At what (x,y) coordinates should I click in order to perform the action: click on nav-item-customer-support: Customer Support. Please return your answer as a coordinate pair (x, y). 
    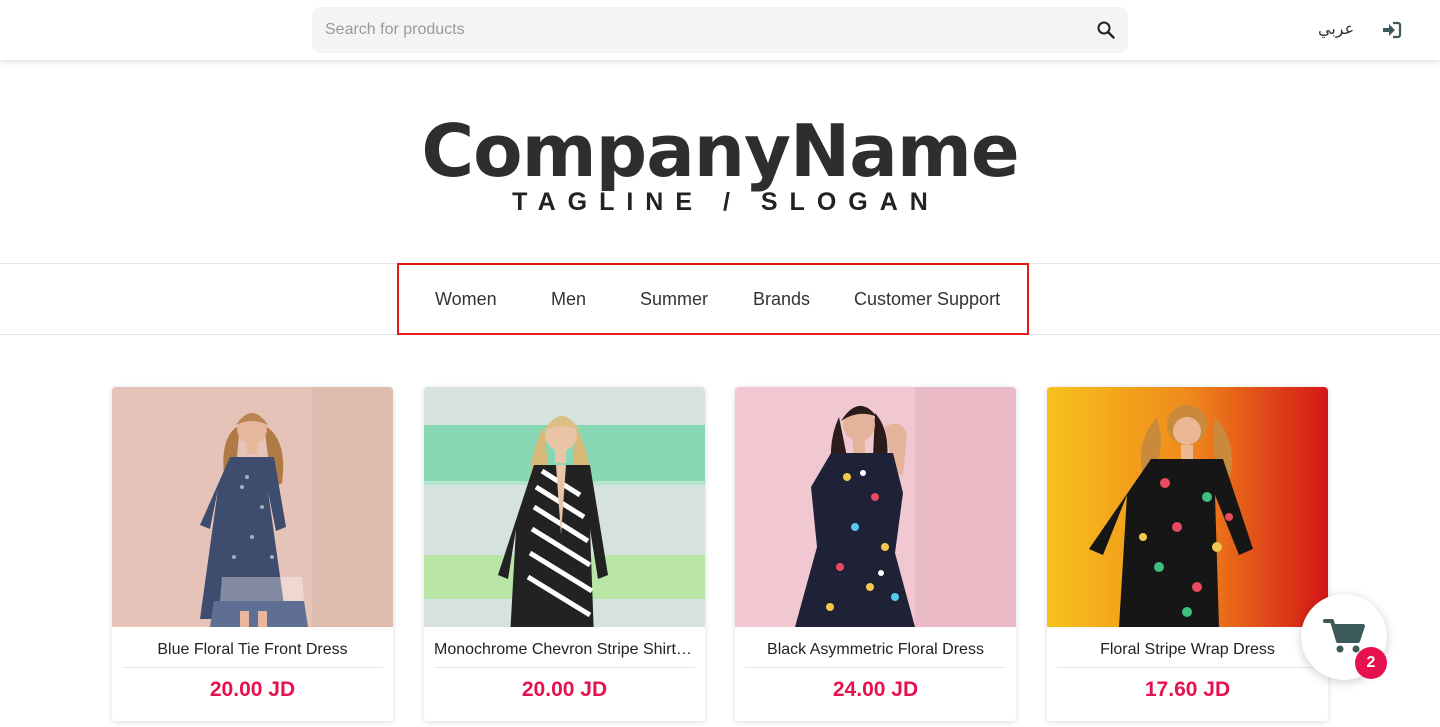
    Looking at the image, I should click on (927, 299).